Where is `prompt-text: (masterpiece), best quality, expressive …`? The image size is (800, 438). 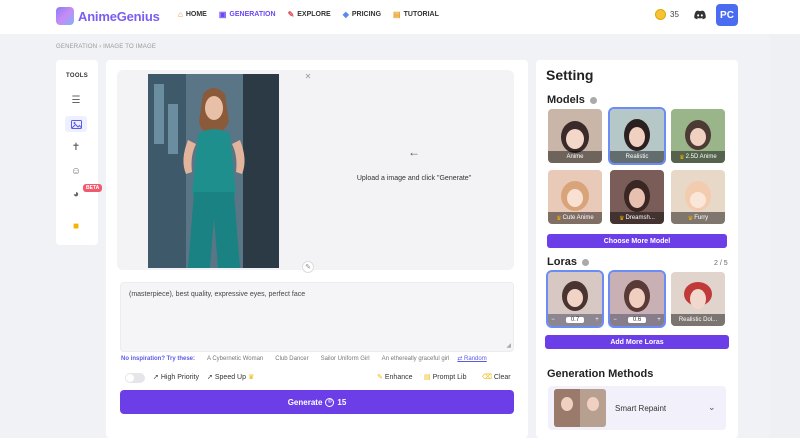
prompt-text: (masterpiece), best quality, expressive … is located at coordinates (217, 294).